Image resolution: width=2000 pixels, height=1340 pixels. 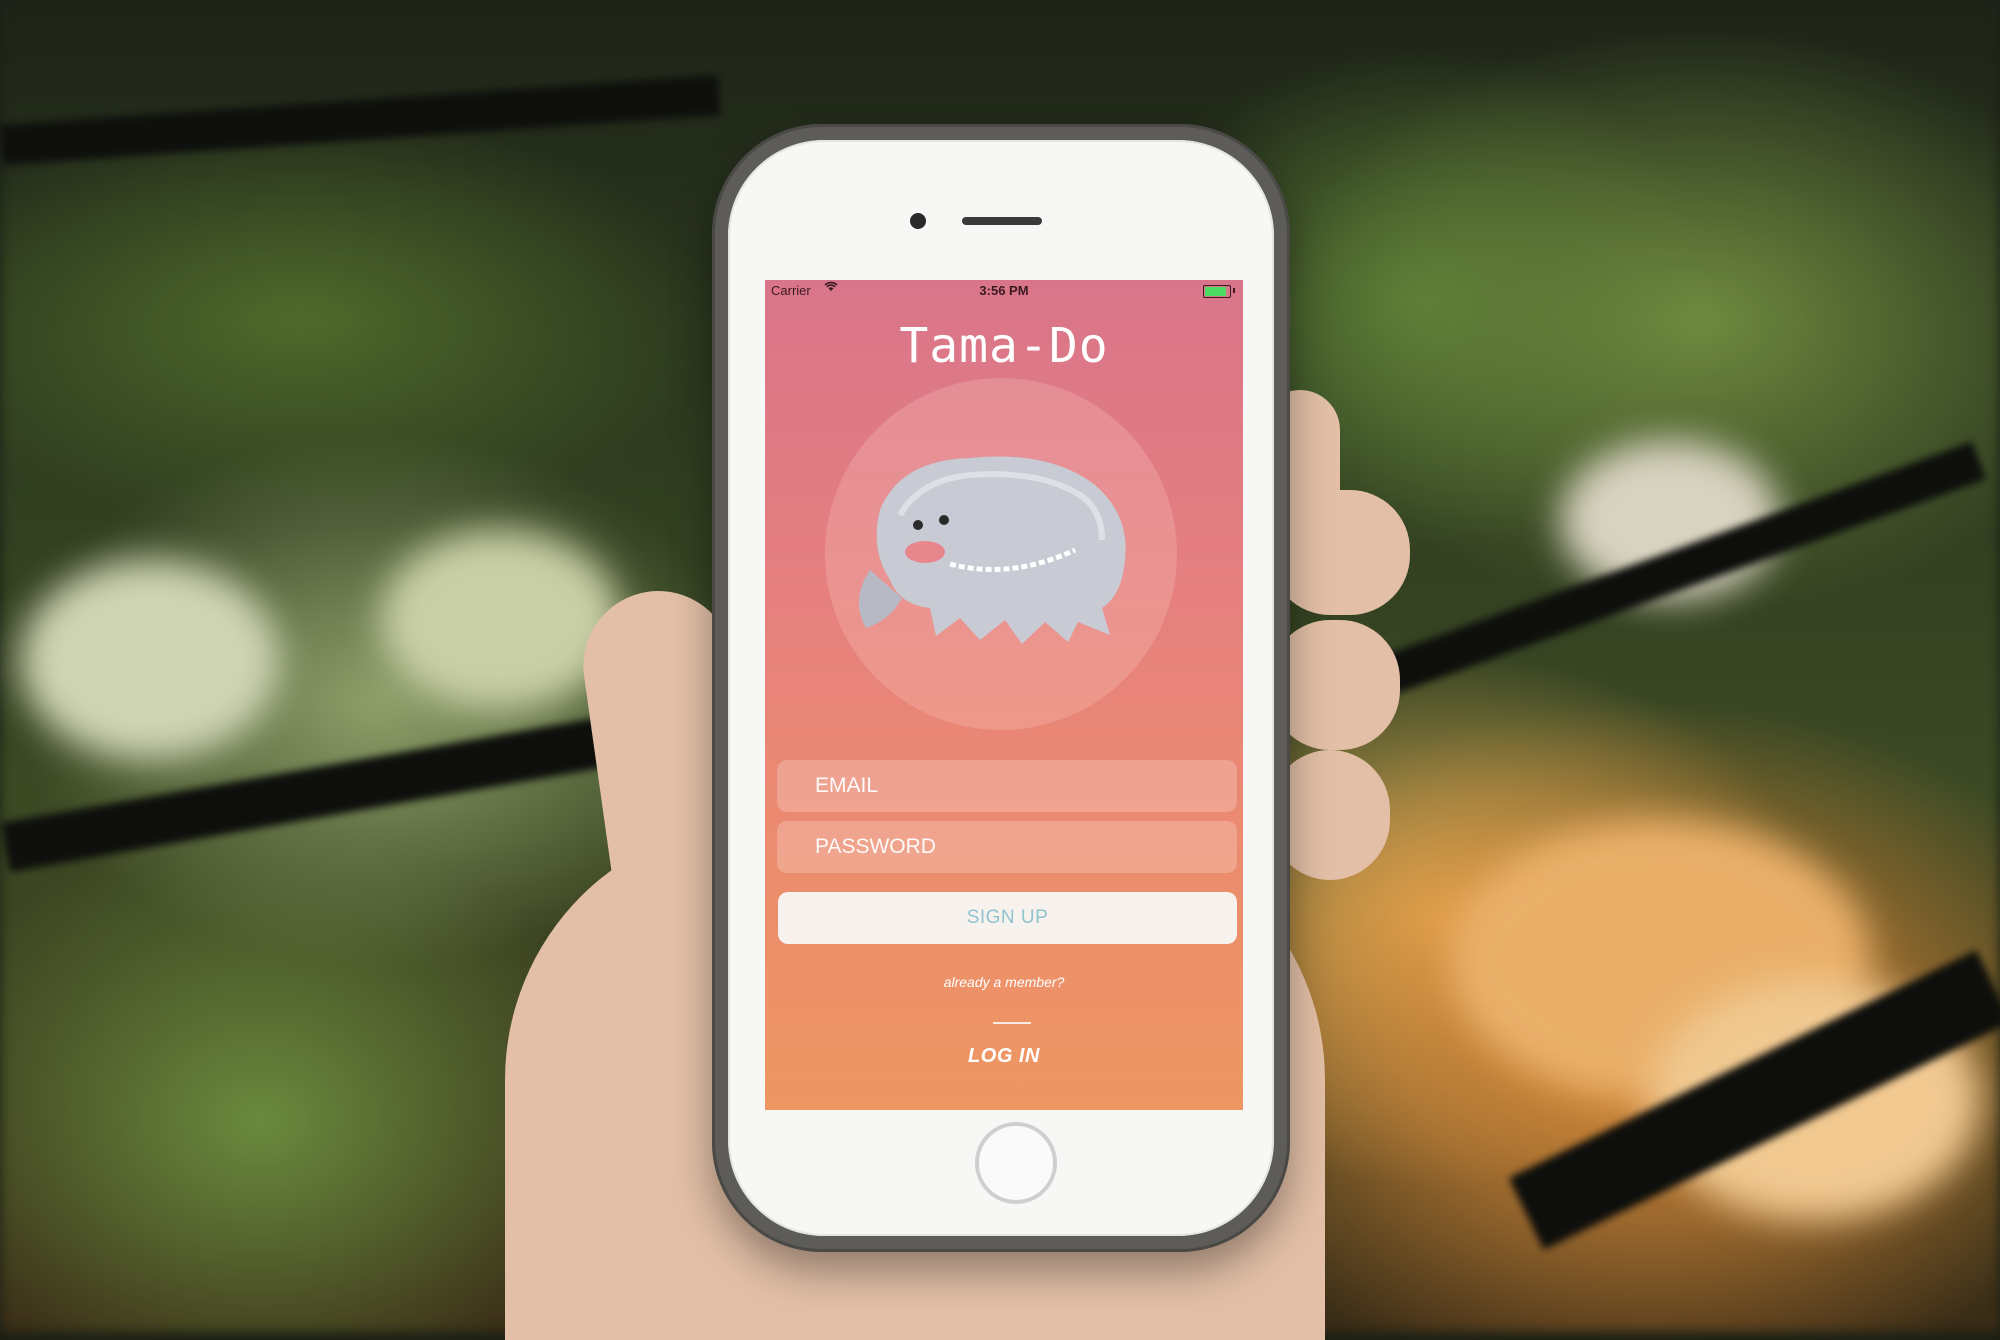 What do you see at coordinates (1340, 552) in the screenshot?
I see `finger` at bounding box center [1340, 552].